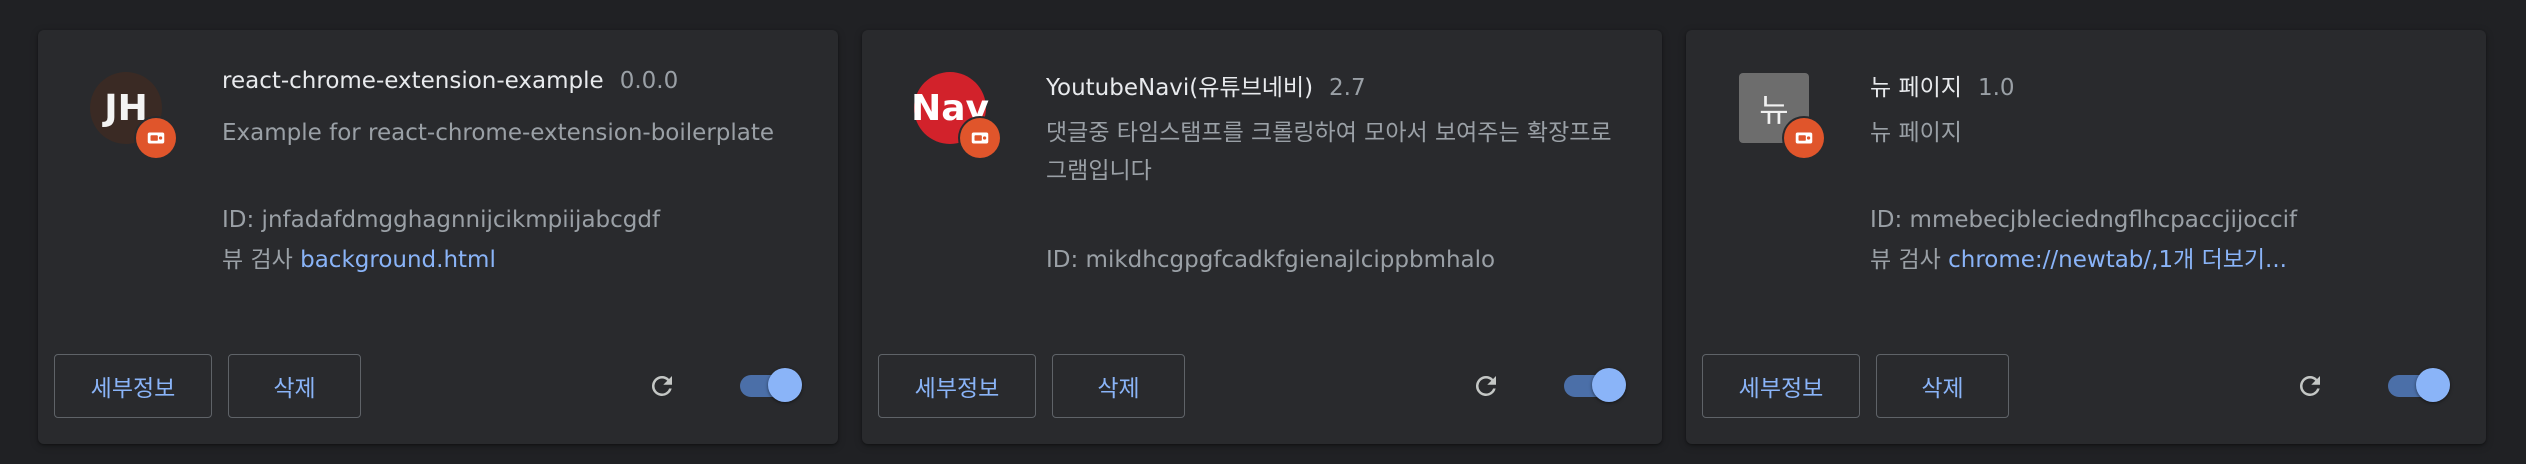 The height and width of the screenshot is (464, 2526). Describe the element at coordinates (1916, 88) in the screenshot. I see `extension-name: 뉴 페이지` at that location.